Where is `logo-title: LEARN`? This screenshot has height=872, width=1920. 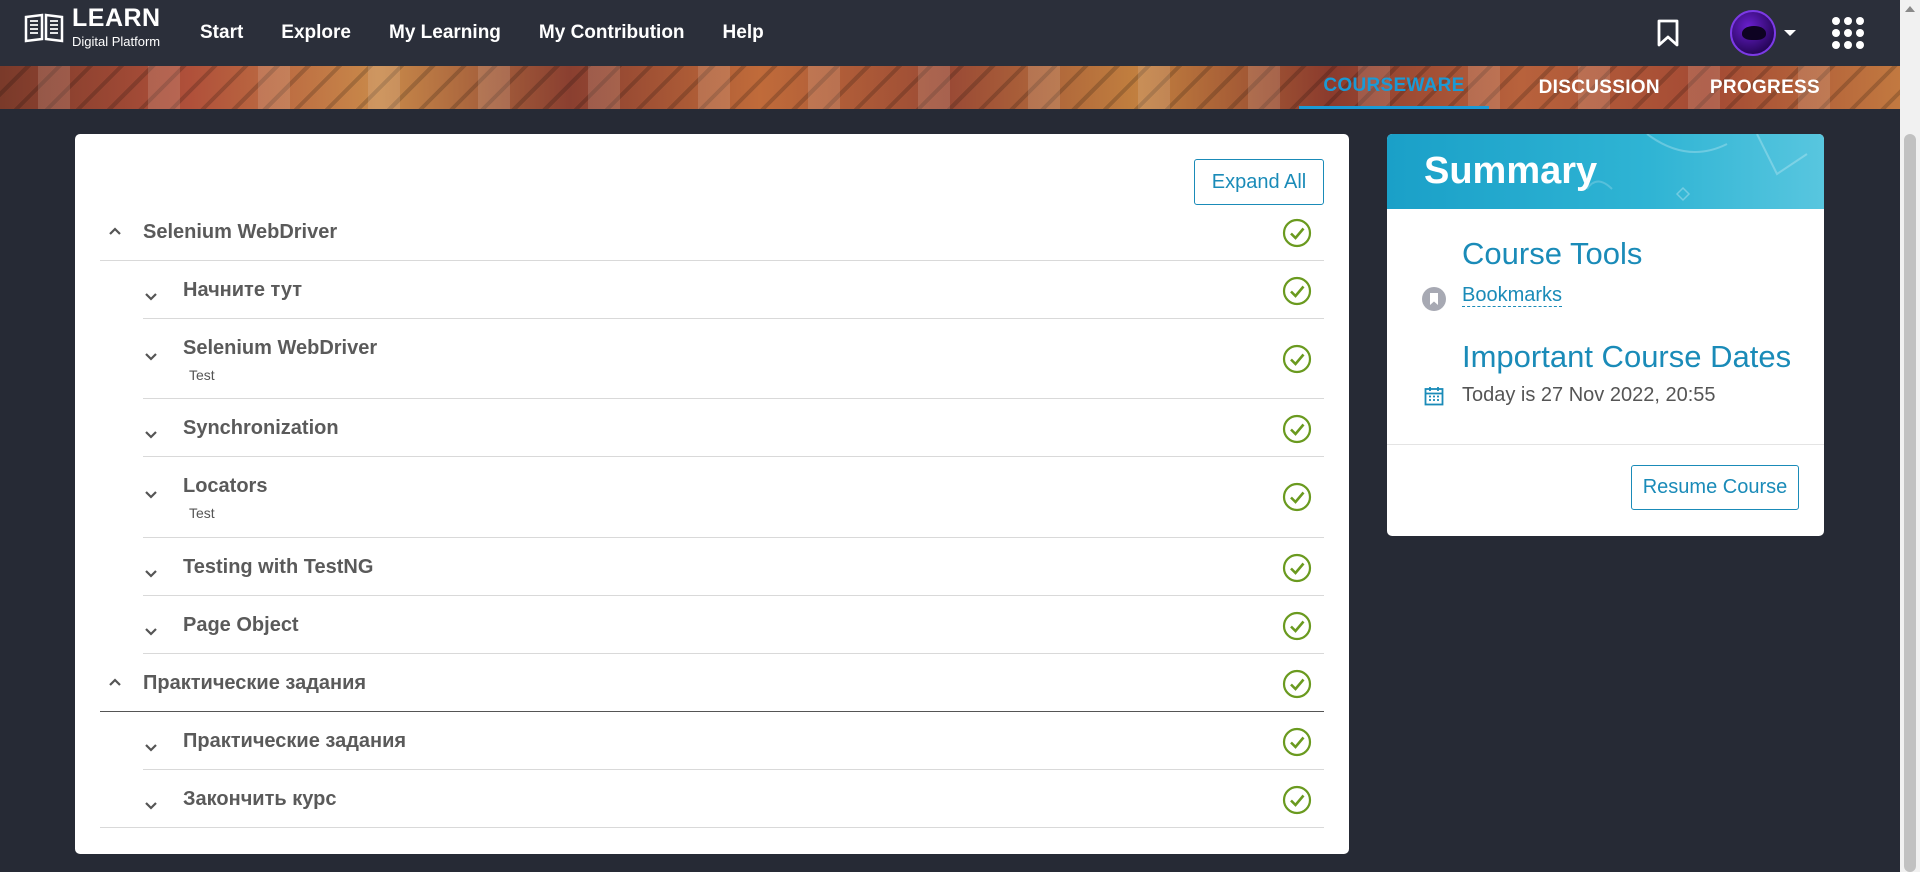 logo-title: LEARN is located at coordinates (116, 18).